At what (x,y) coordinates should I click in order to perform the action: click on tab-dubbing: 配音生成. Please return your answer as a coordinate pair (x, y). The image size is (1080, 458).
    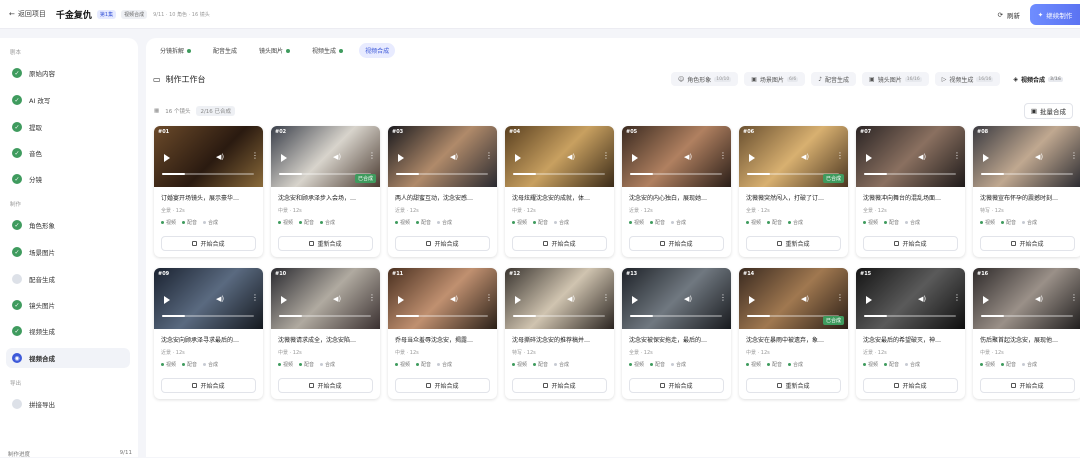
    Looking at the image, I should click on (225, 50).